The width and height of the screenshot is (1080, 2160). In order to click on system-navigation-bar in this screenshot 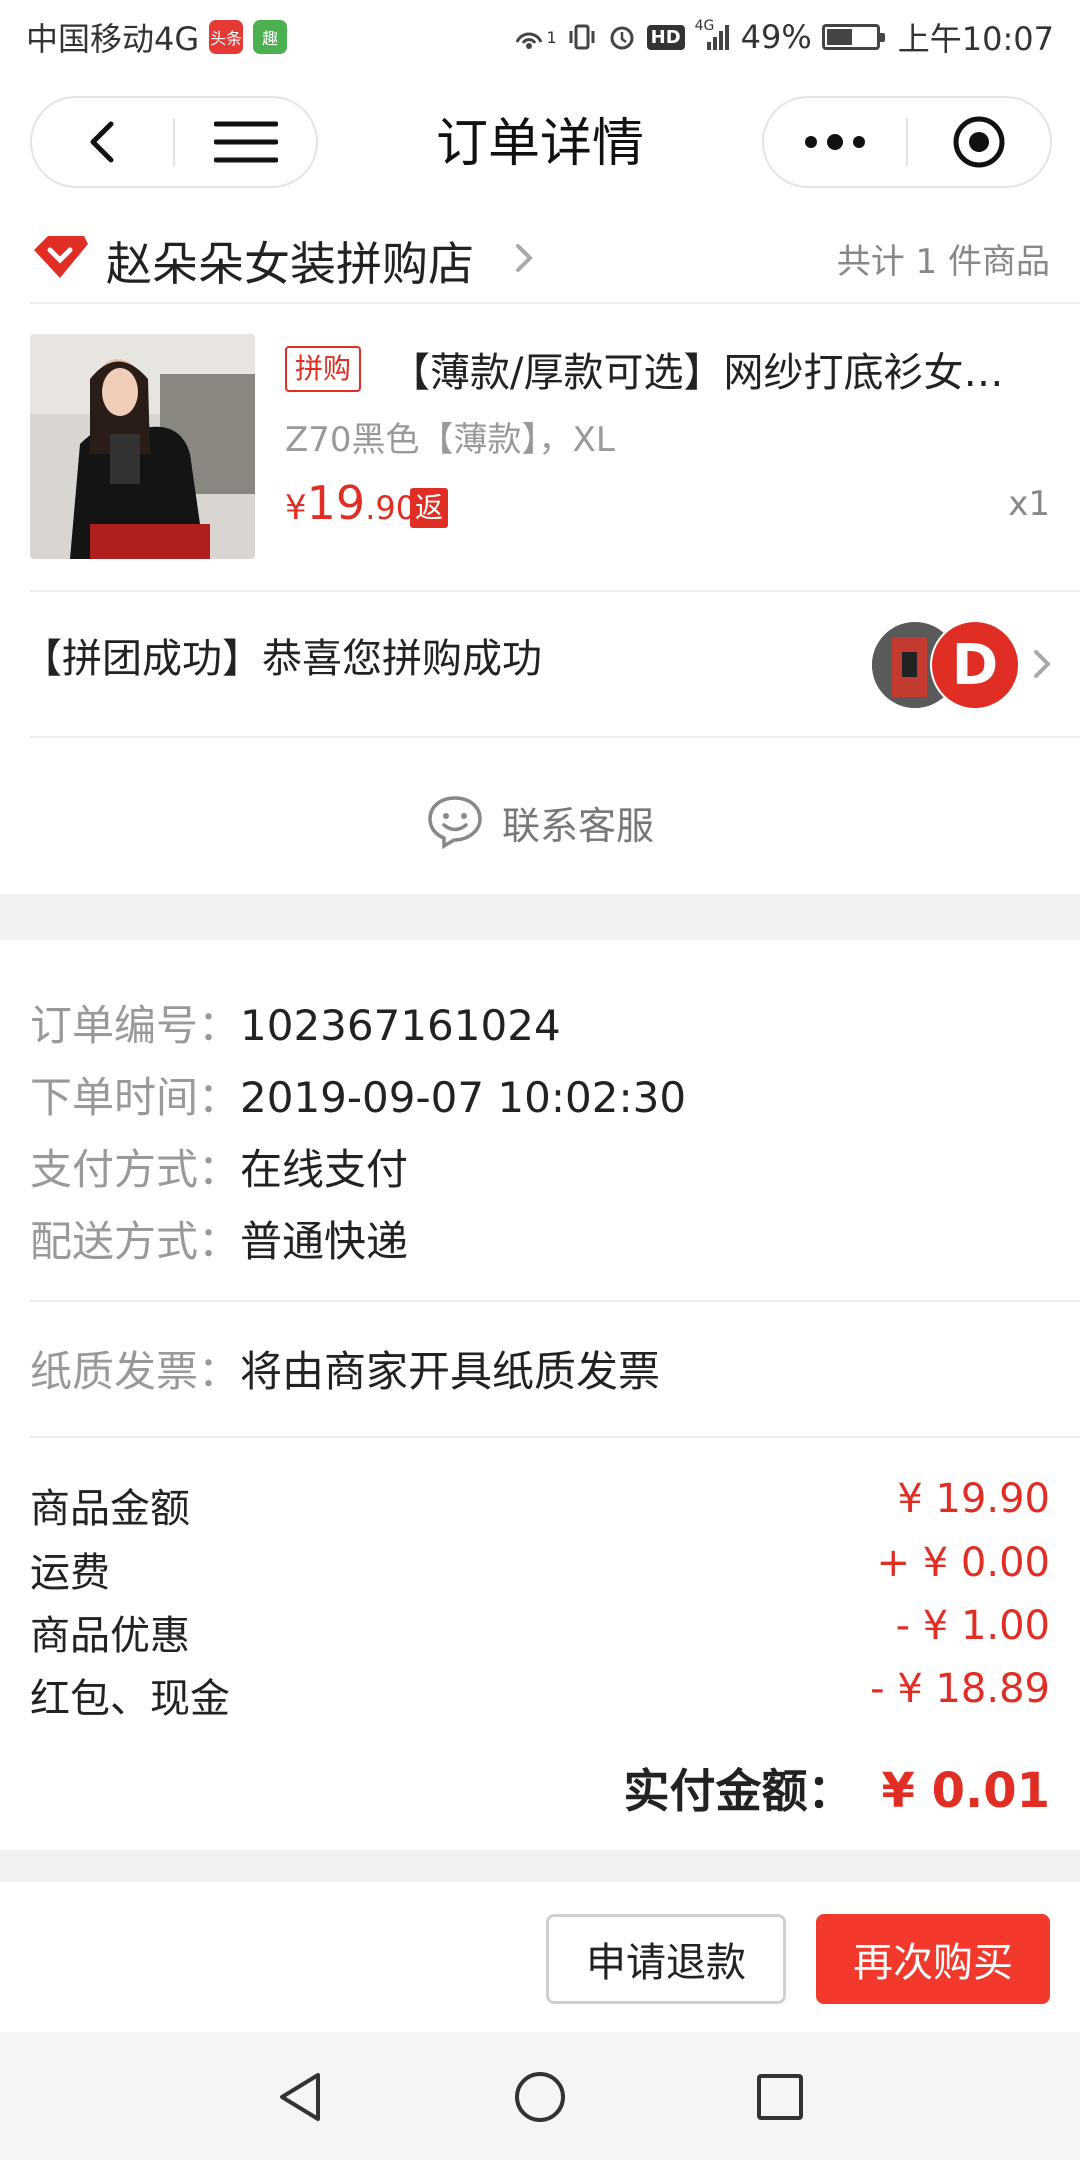, I will do `click(540, 2096)`.